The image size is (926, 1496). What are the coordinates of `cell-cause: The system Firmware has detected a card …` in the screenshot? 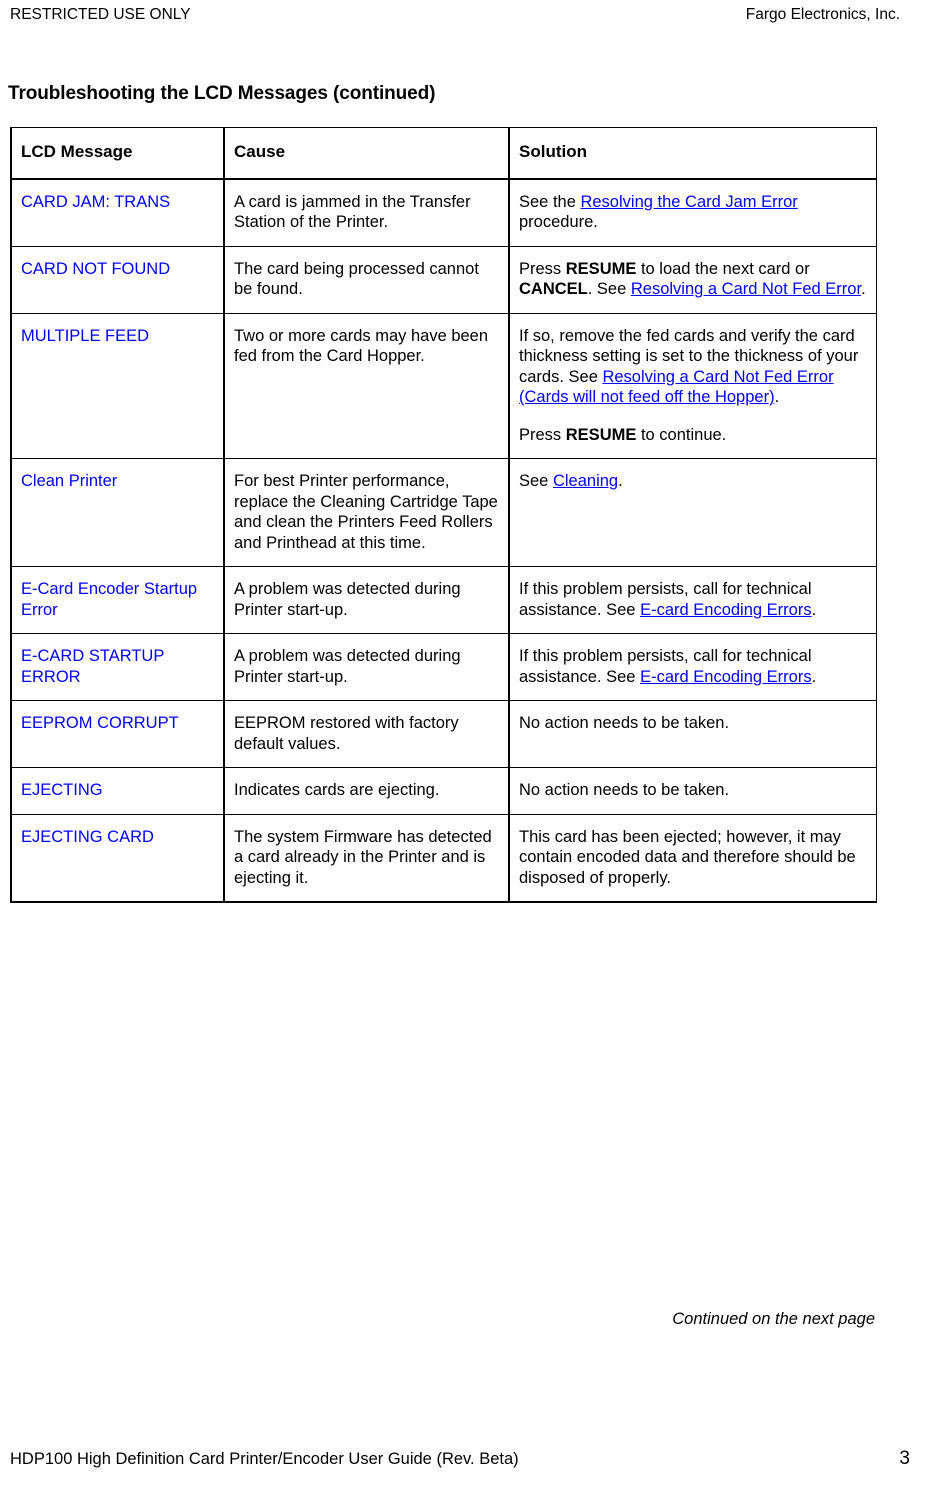 It's located at (366, 858).